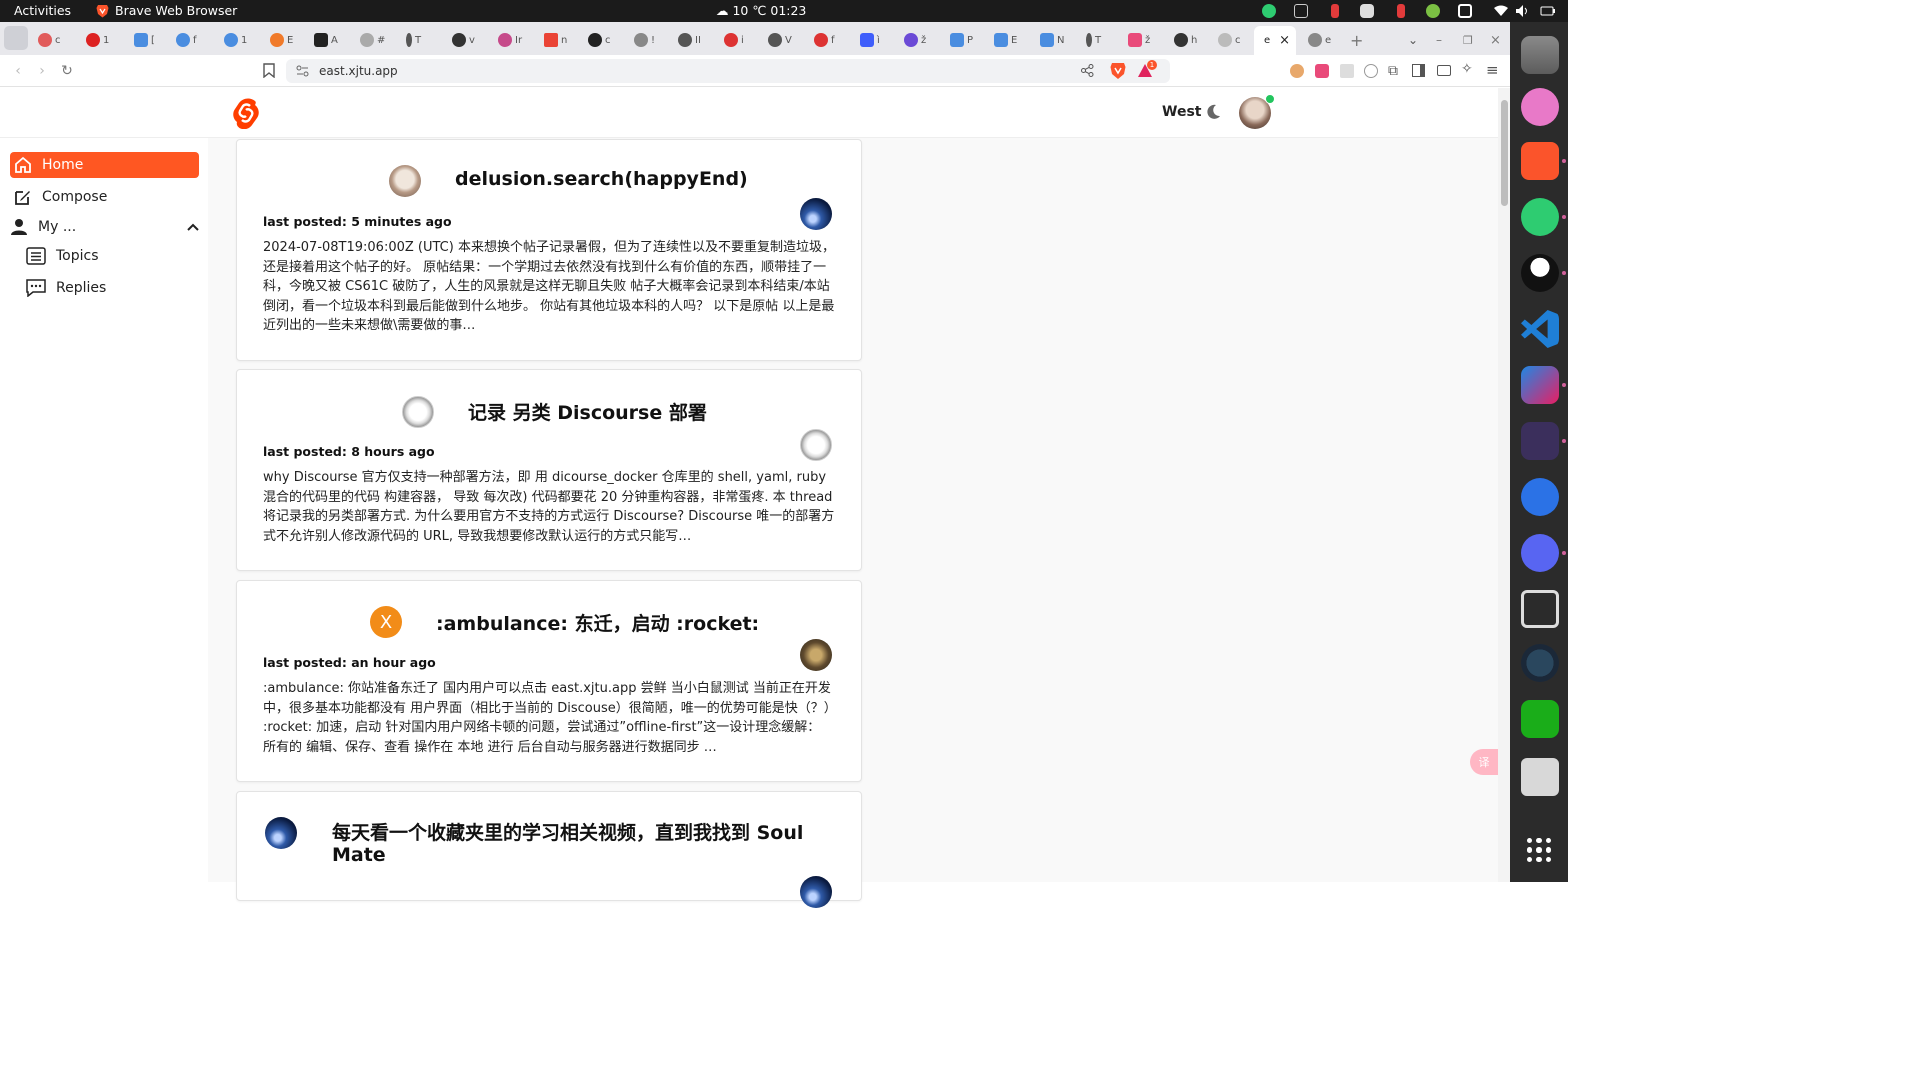 The image size is (1920, 1080). What do you see at coordinates (1185, 40) in the screenshot?
I see `tab: h` at bounding box center [1185, 40].